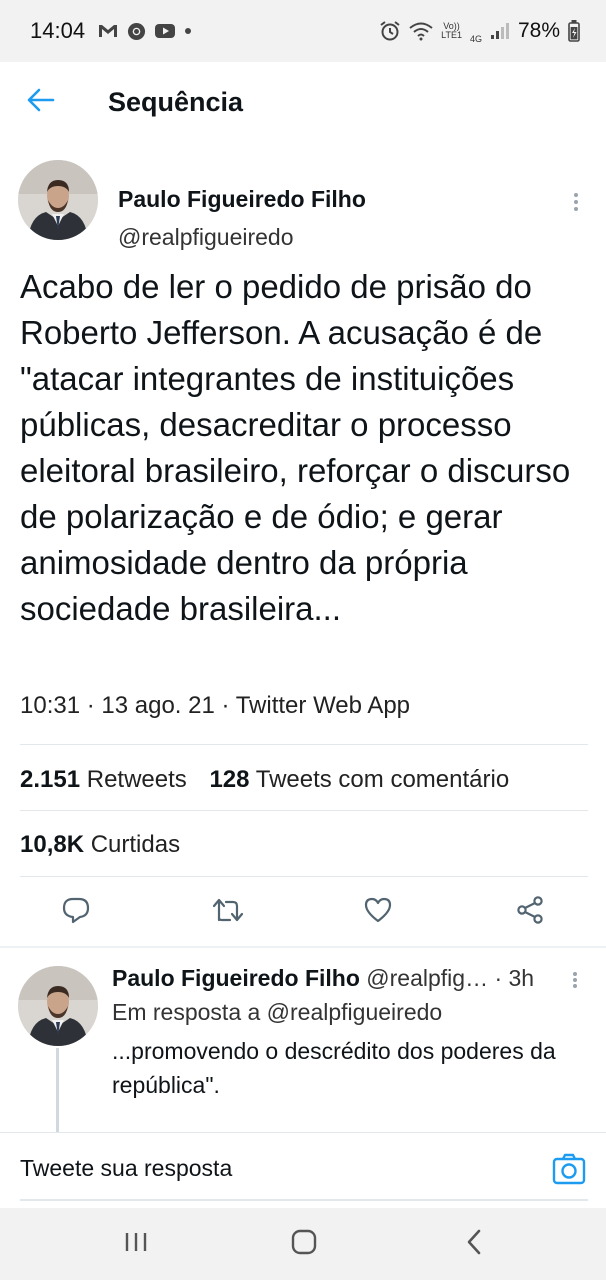 The image size is (606, 1280). What do you see at coordinates (126, 1168) in the screenshot?
I see `reply-input: Tweete sua resposta` at bounding box center [126, 1168].